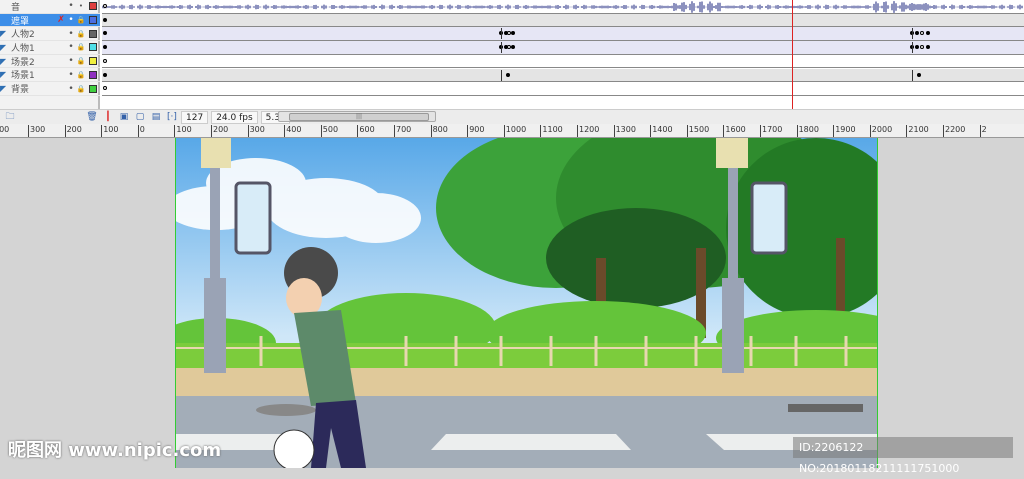  Describe the element at coordinates (514, 131) in the screenshot. I see `ruler-label: 1000` at that location.